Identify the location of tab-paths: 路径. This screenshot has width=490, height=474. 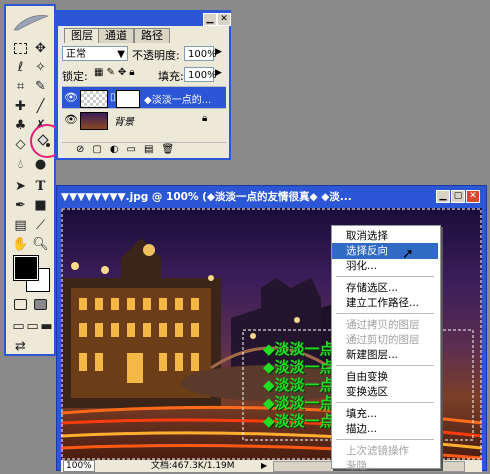
(152, 35).